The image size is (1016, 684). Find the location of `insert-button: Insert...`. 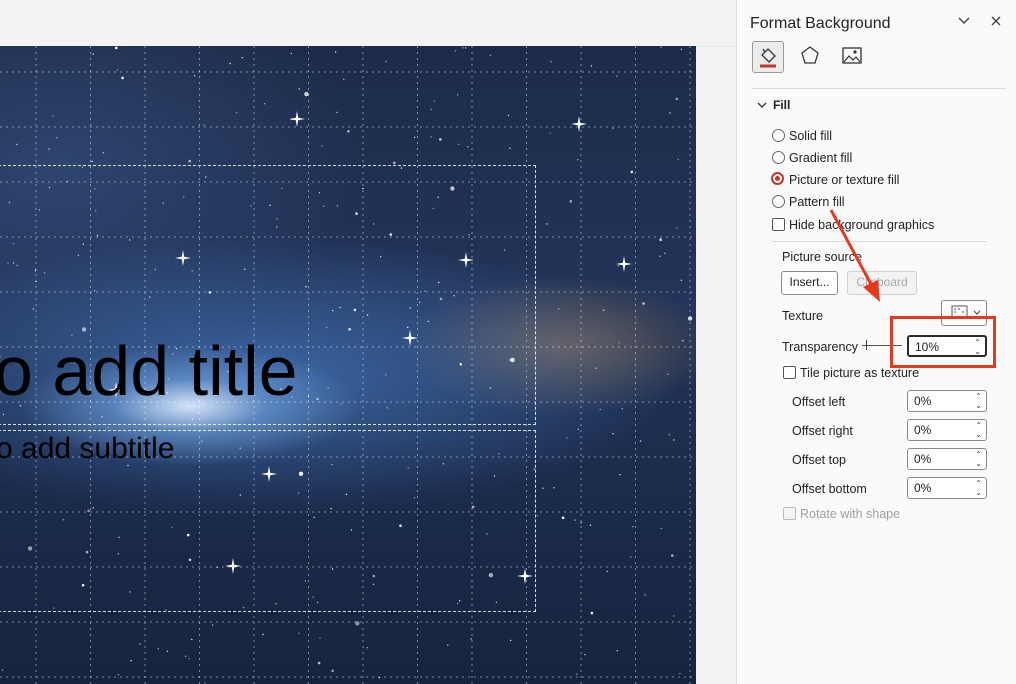

insert-button: Insert... is located at coordinates (809, 283).